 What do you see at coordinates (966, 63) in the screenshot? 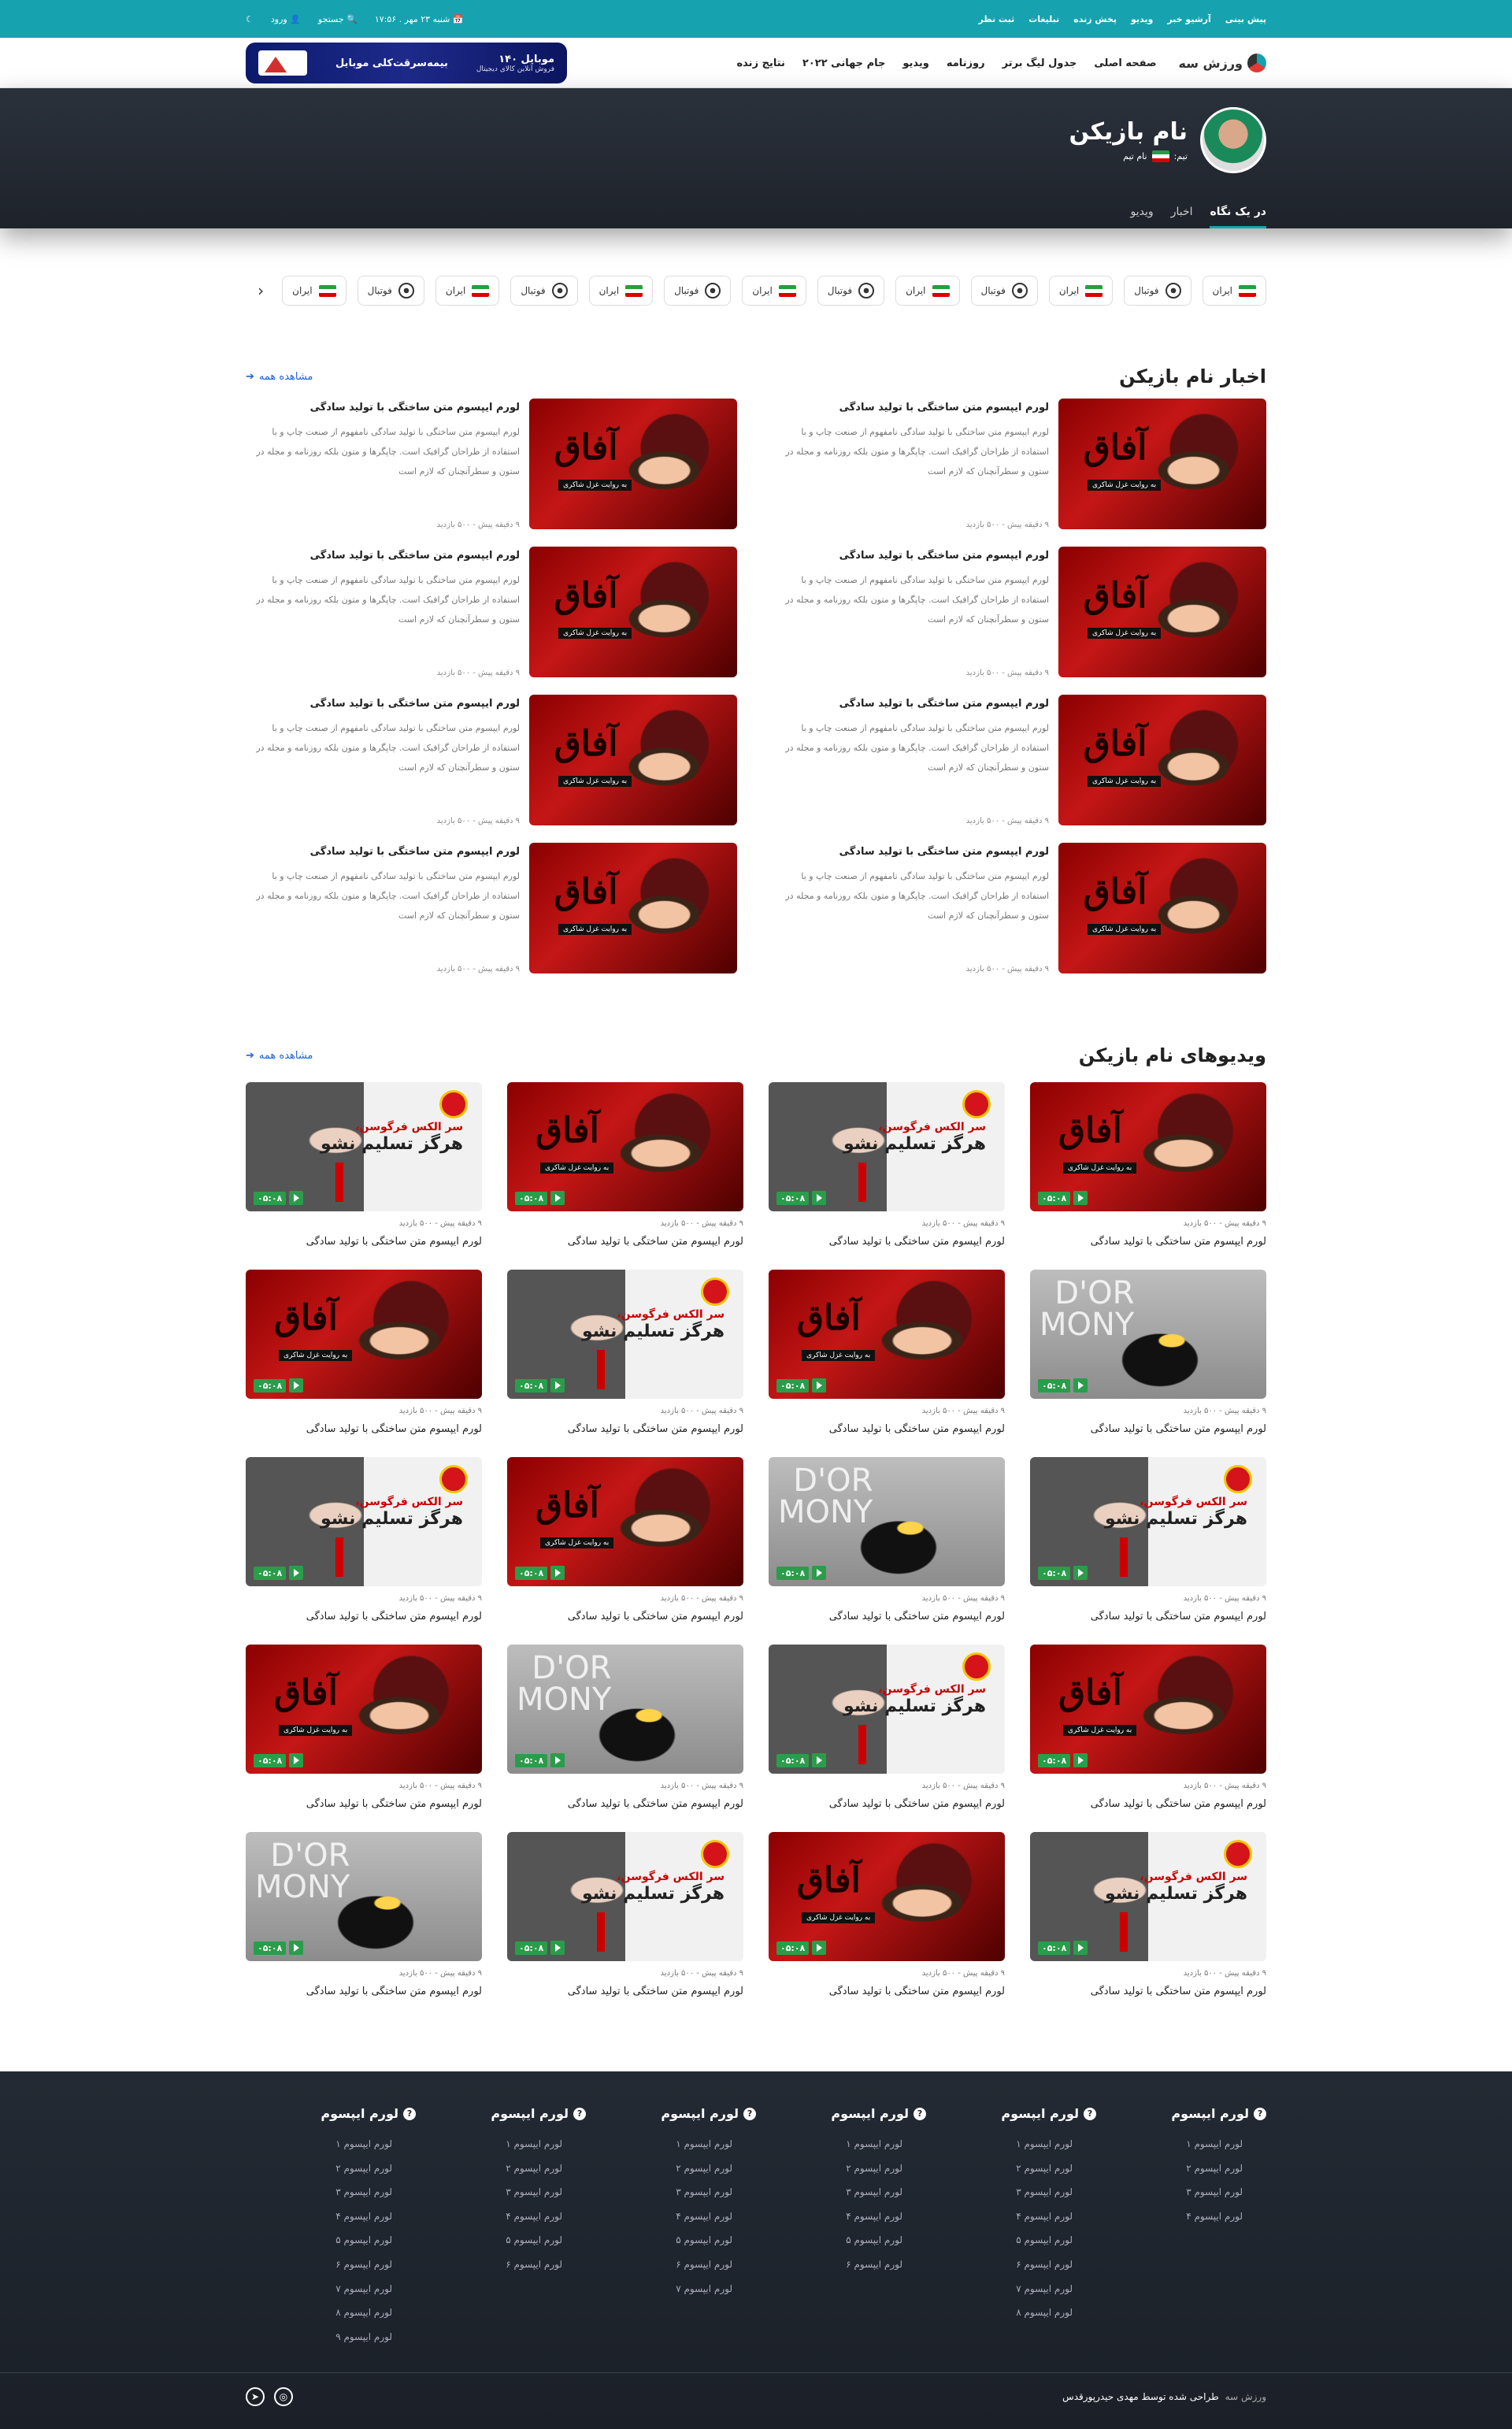
I see `nav-menu-item: روزنامه` at bounding box center [966, 63].